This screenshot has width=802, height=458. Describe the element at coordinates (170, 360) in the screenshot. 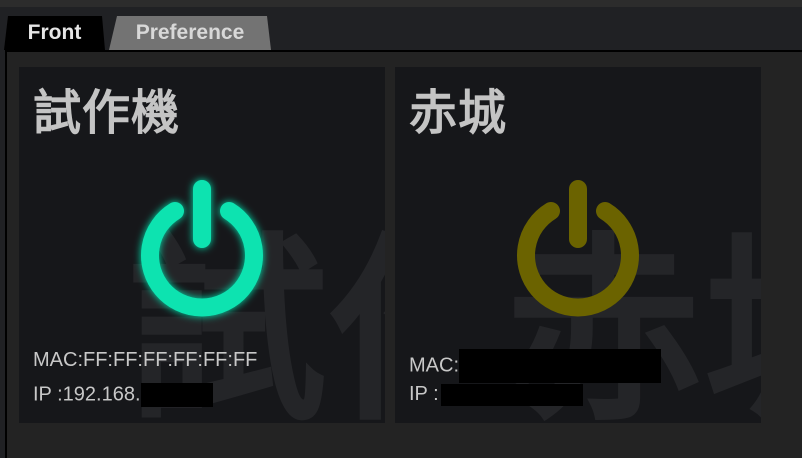

I see `mac-value: FF:FF:FF:FF:FF:FF` at that location.